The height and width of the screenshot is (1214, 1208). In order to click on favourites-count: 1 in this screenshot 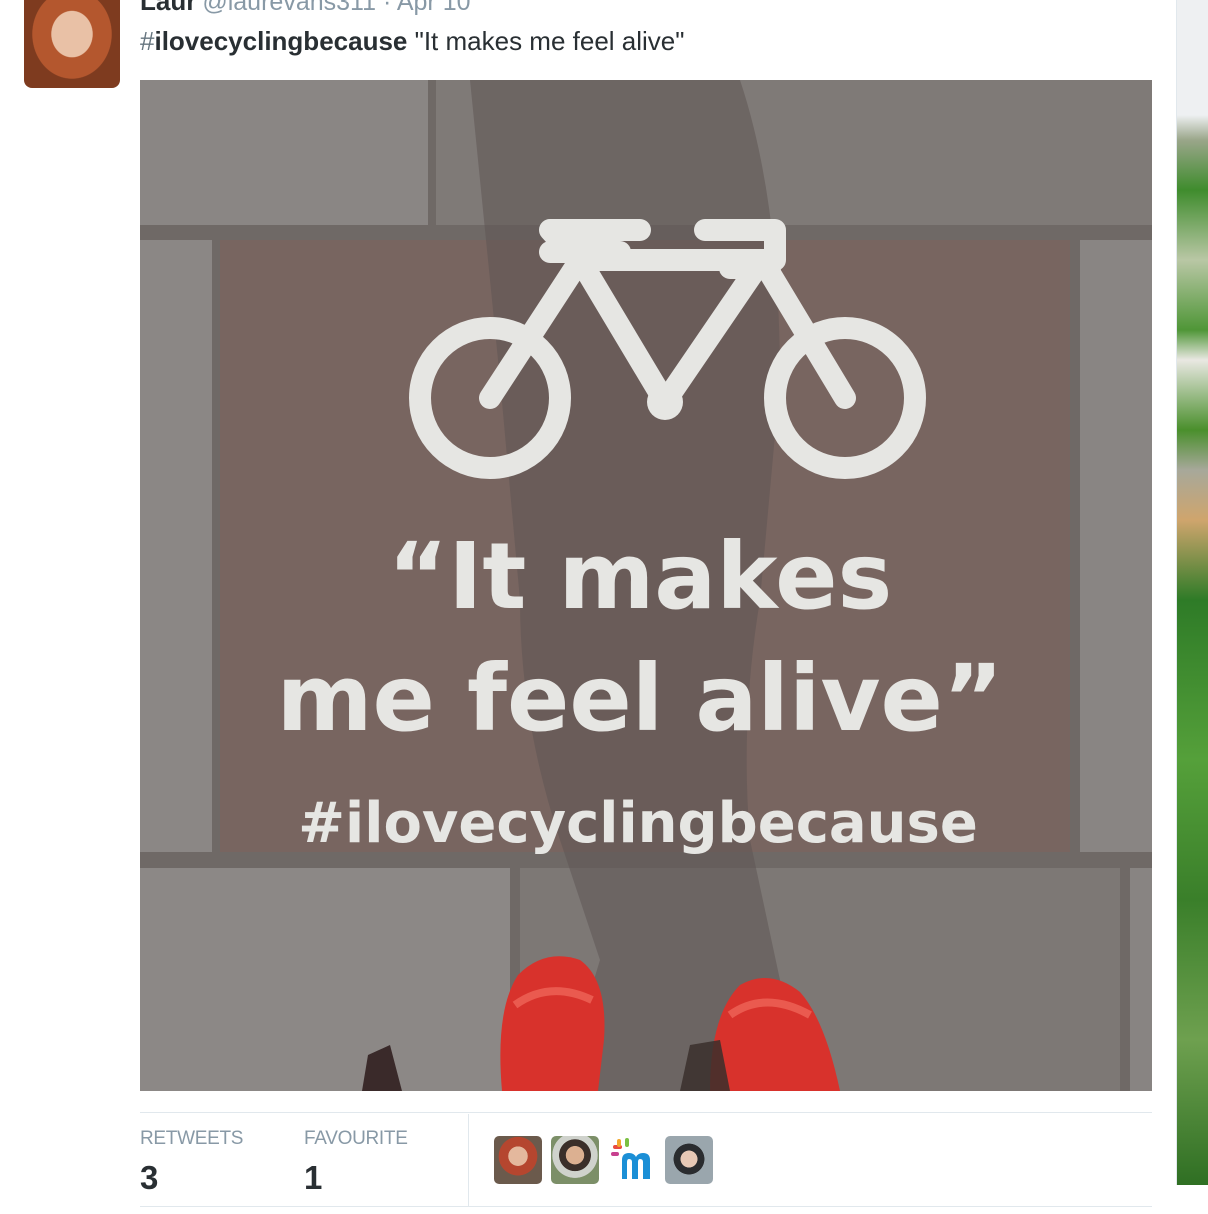, I will do `click(313, 1177)`.